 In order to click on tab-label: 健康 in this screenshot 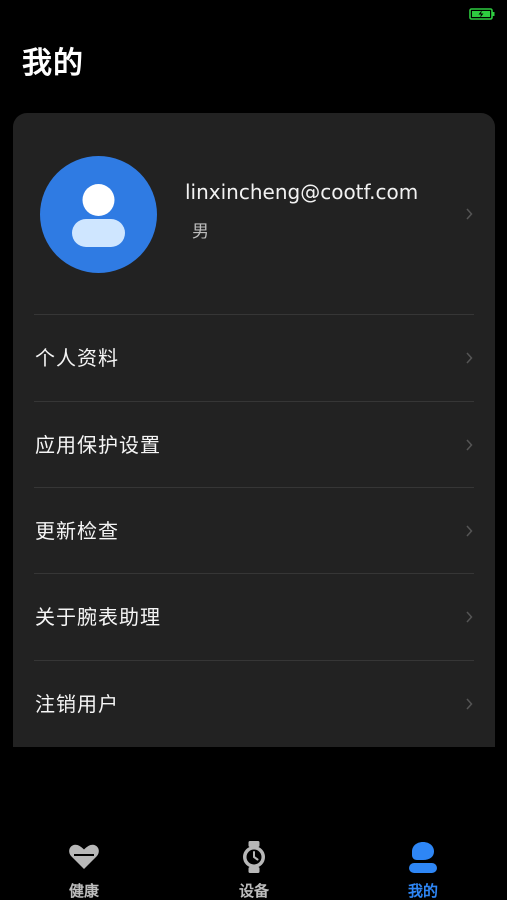, I will do `click(83, 891)`.